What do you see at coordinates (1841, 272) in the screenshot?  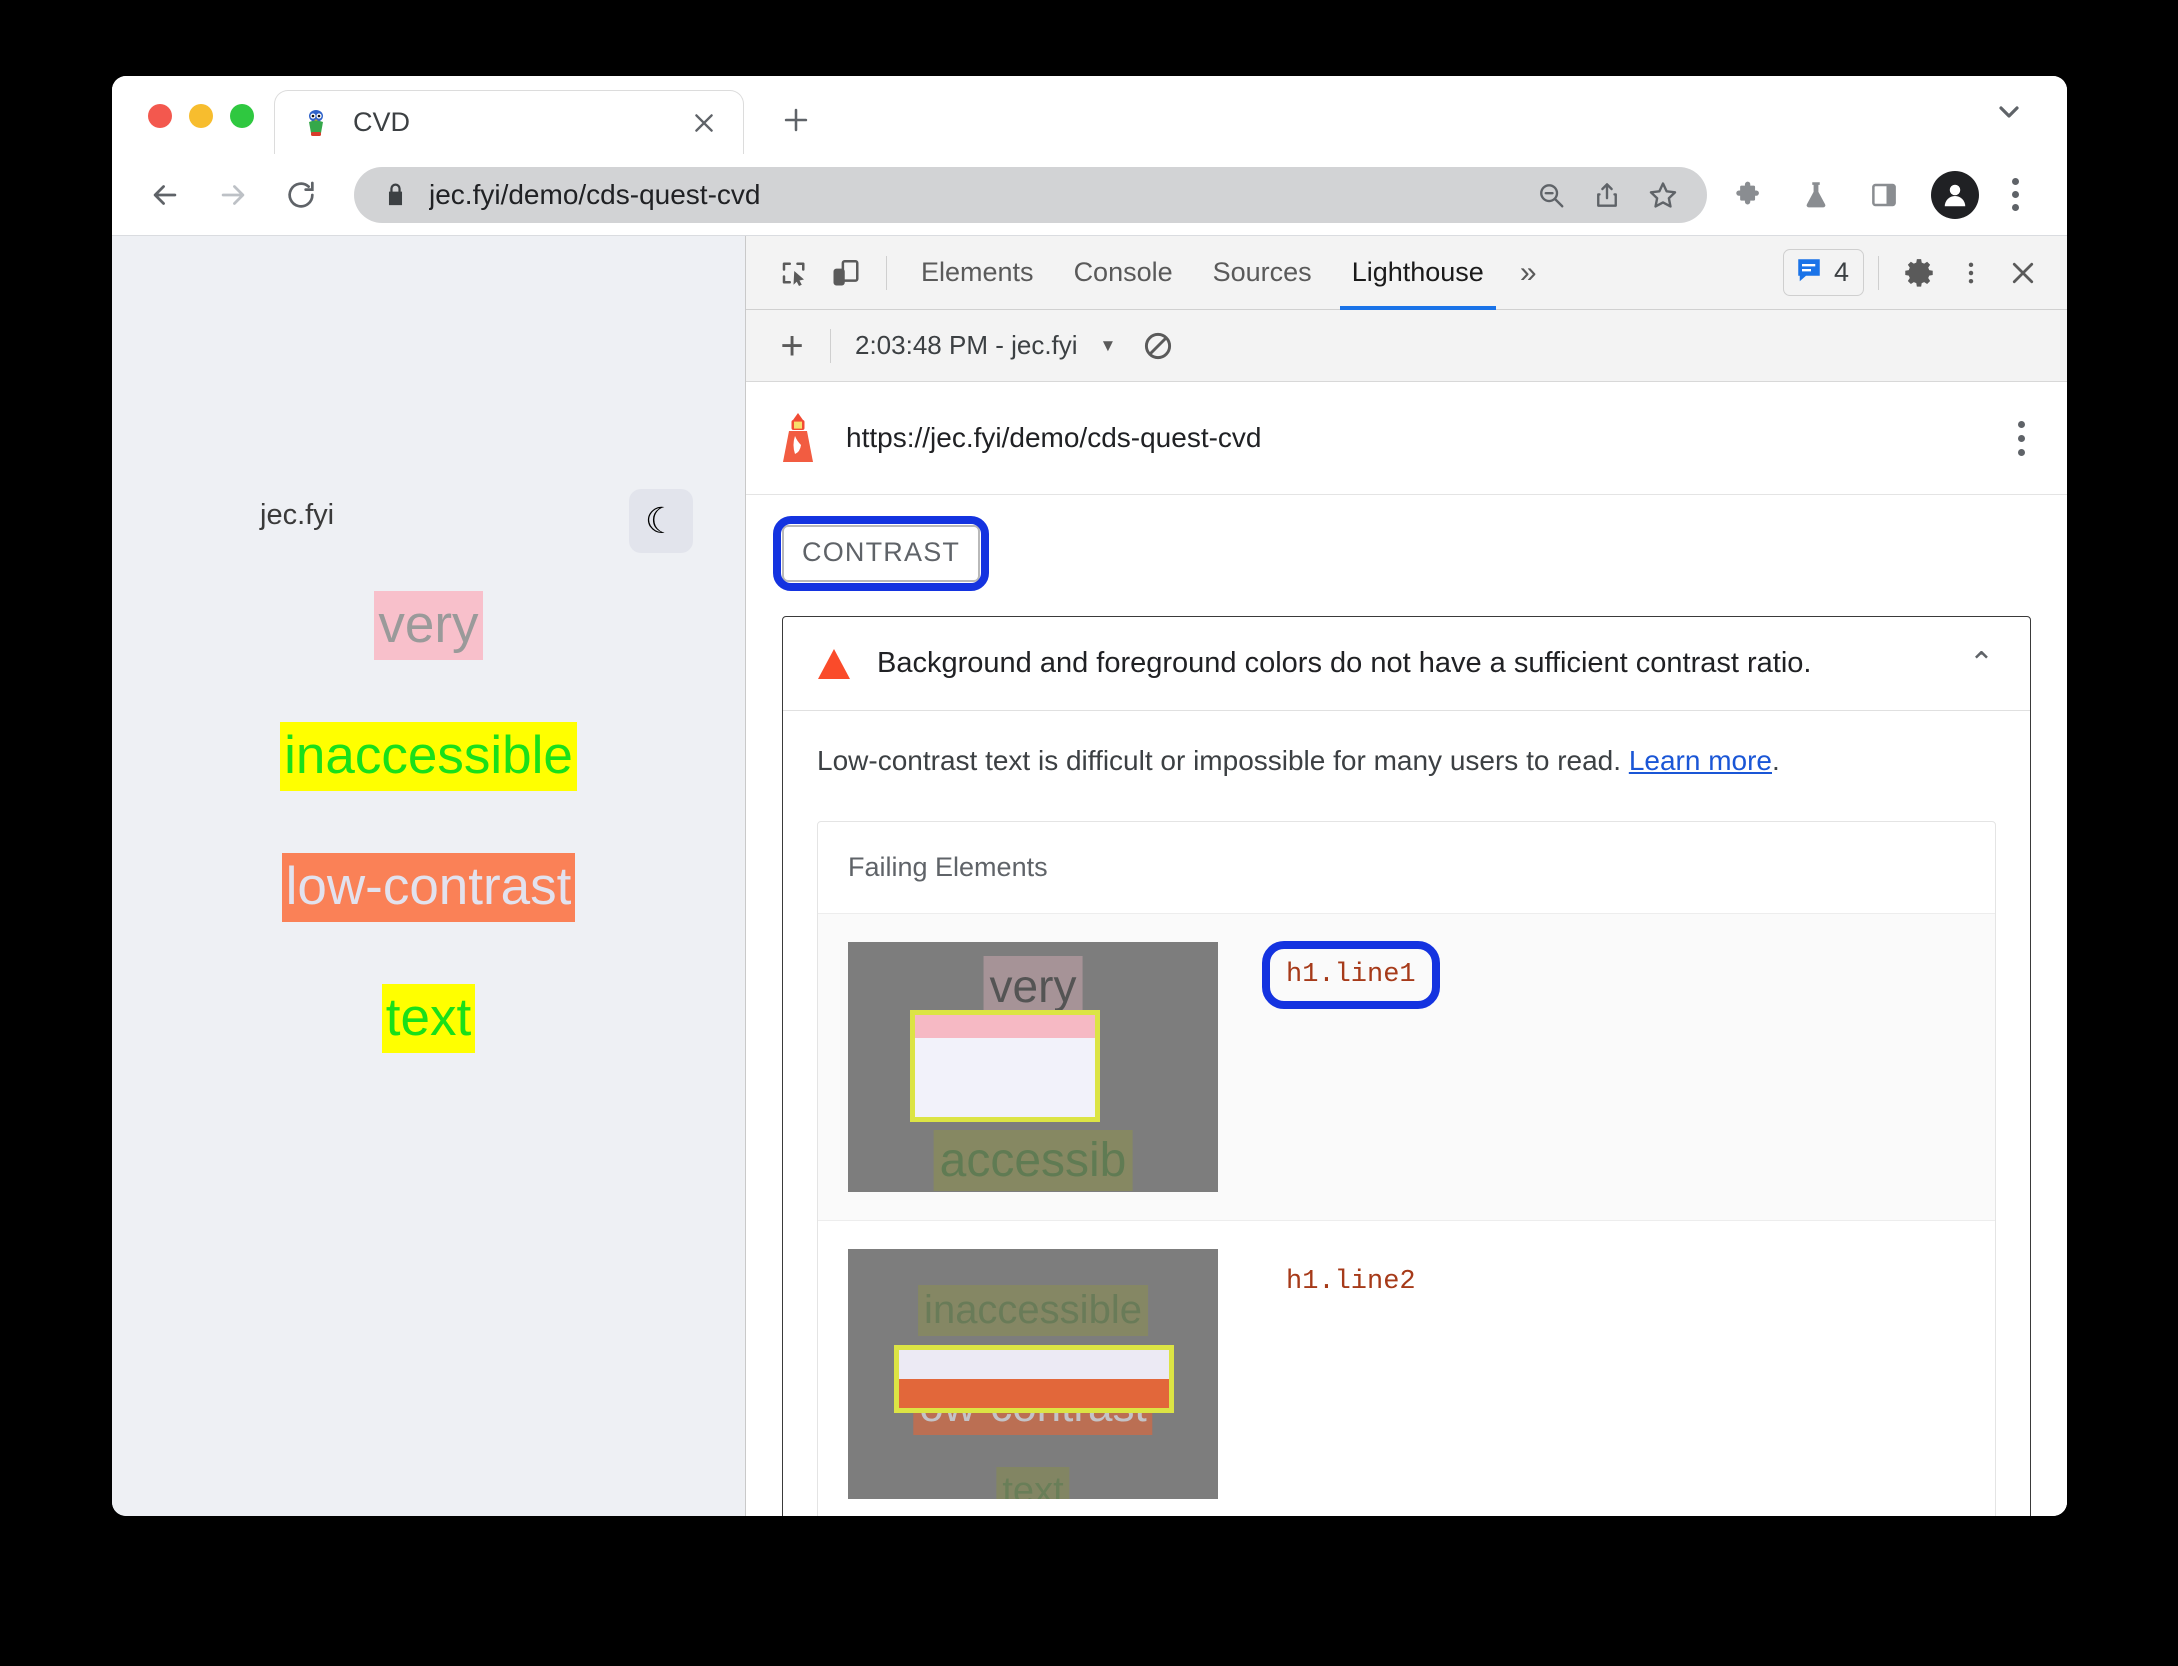 I see `issues-count: 4` at bounding box center [1841, 272].